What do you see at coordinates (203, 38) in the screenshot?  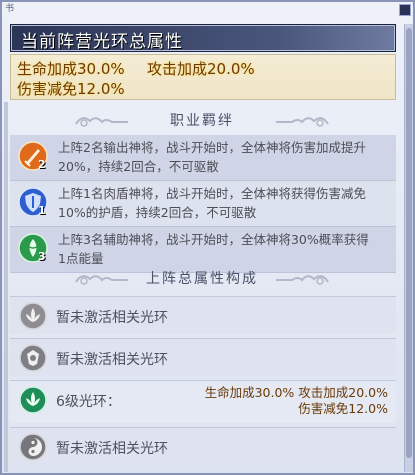 I see `panel-title-bar: 当前阵营光环总属性` at bounding box center [203, 38].